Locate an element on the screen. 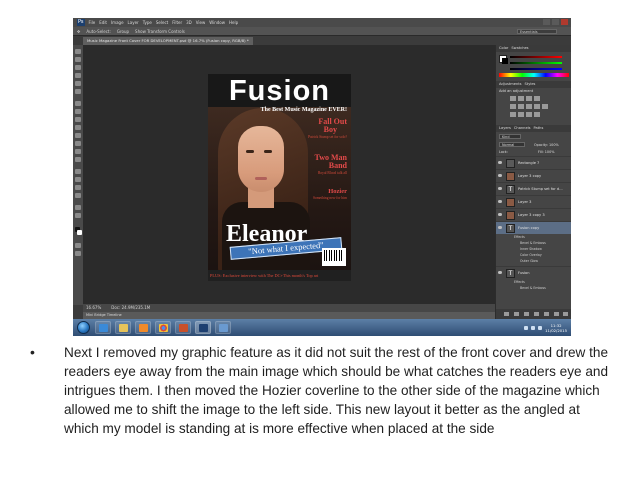 The width and height of the screenshot is (638, 478). mini-bridge-bar: Mini Bridge Timeline is located at coordinates (289, 315).